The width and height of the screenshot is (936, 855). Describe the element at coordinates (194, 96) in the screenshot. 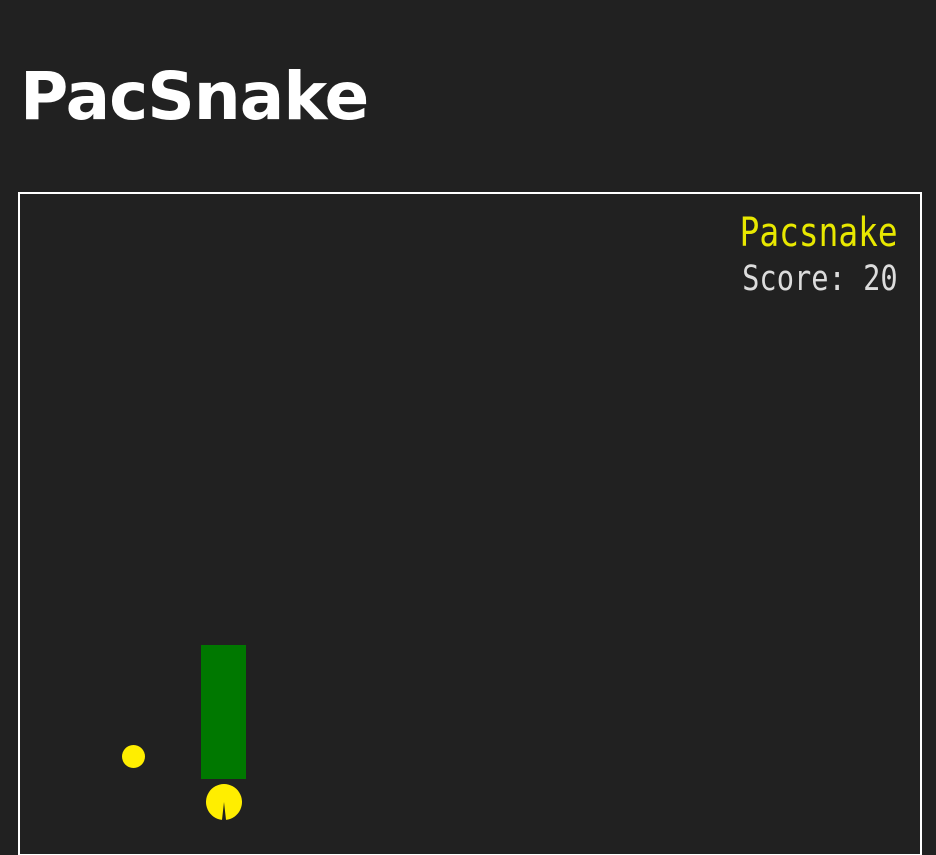

I see `page-title: PacSnake` at that location.